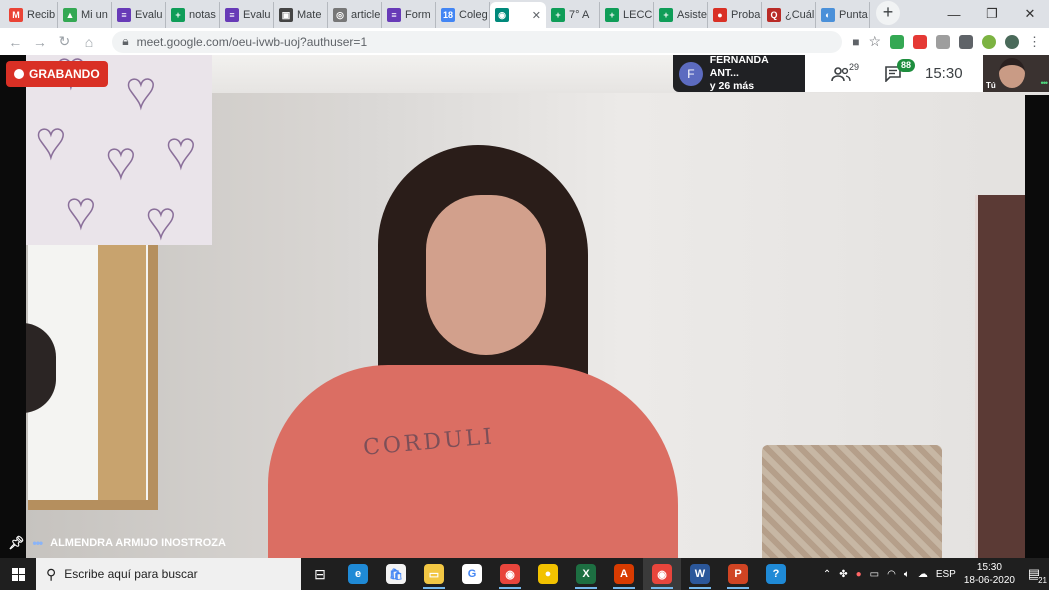 The height and width of the screenshot is (590, 1049). What do you see at coordinates (855, 42) in the screenshot?
I see `camera-icon: ■` at bounding box center [855, 42].